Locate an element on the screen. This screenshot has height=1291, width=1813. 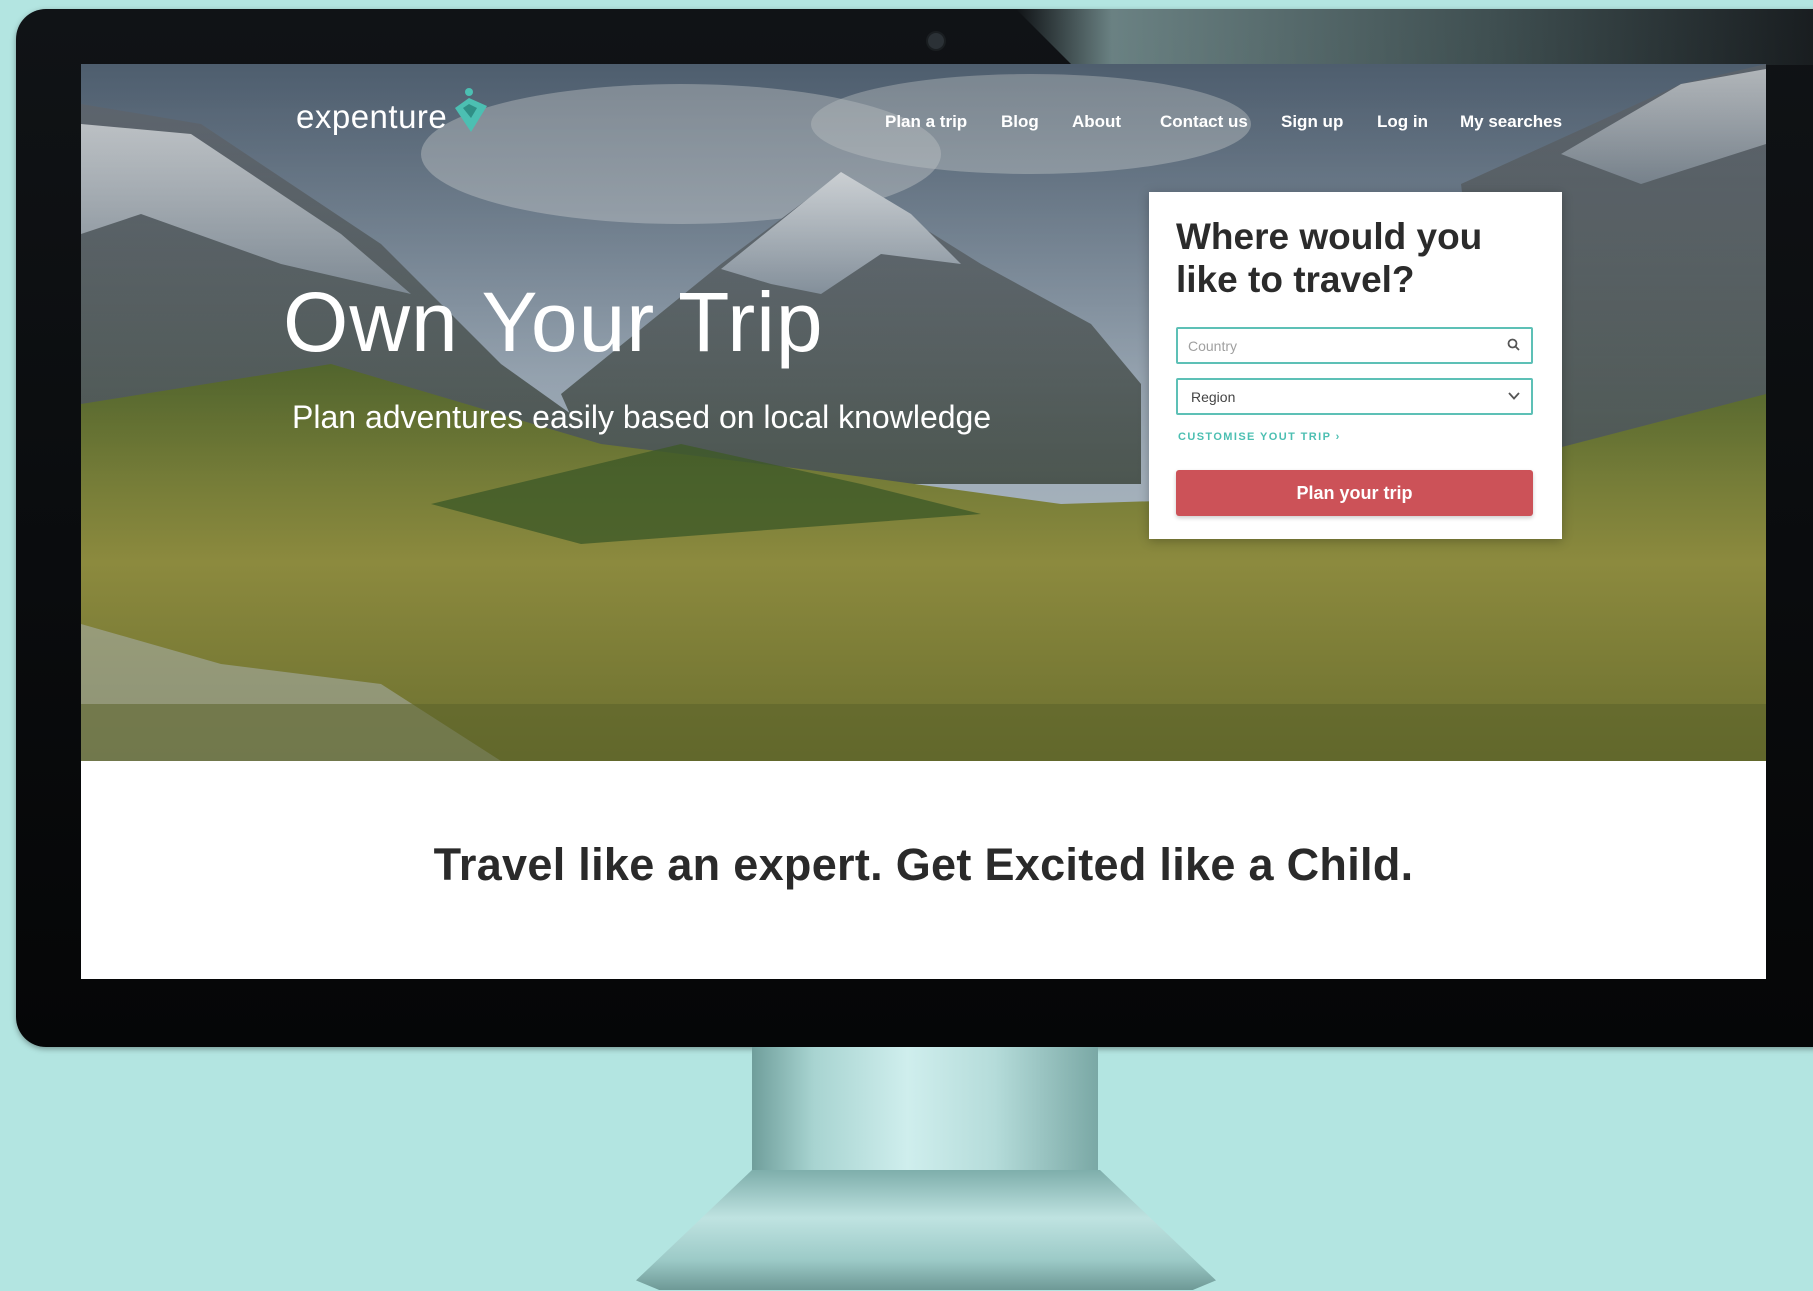
chevron-down-icon is located at coordinates (1514, 396).